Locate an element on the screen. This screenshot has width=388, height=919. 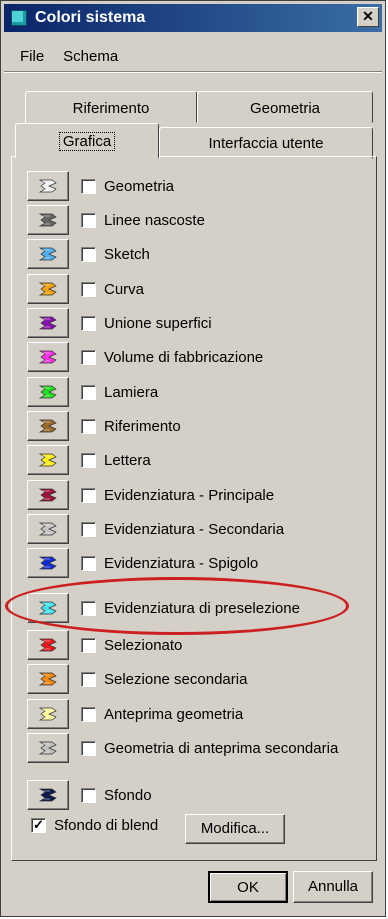
color-row: Sketch is located at coordinates (88, 254).